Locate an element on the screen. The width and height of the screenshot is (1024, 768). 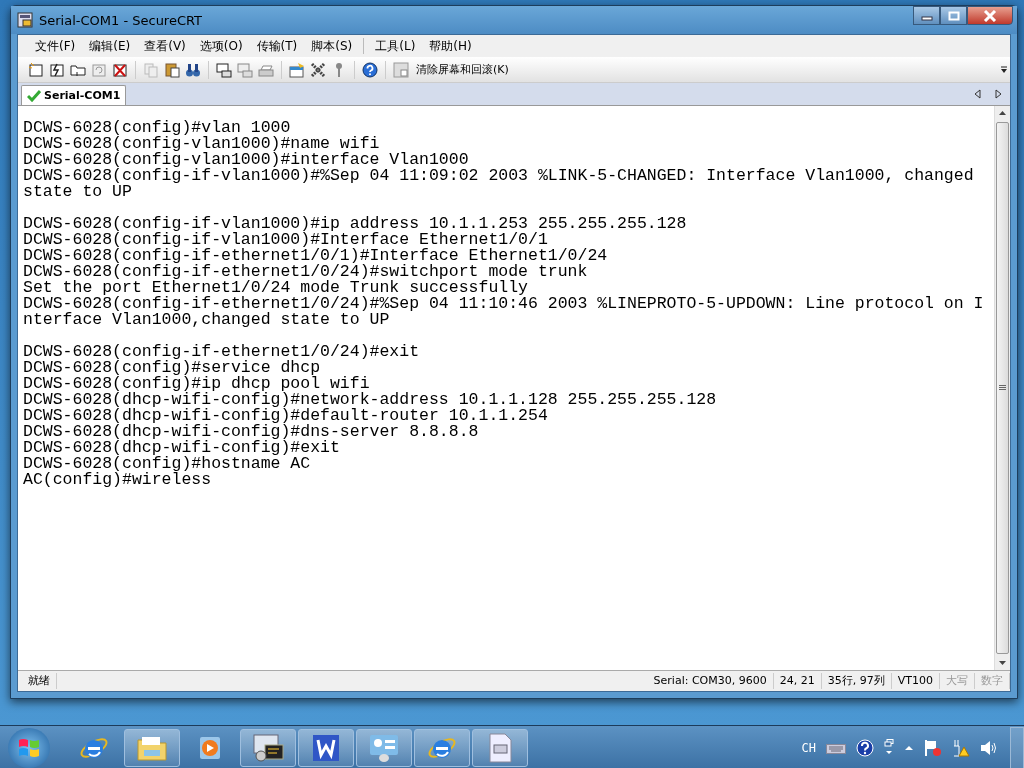
window-icon is located at coordinates (25, 20).